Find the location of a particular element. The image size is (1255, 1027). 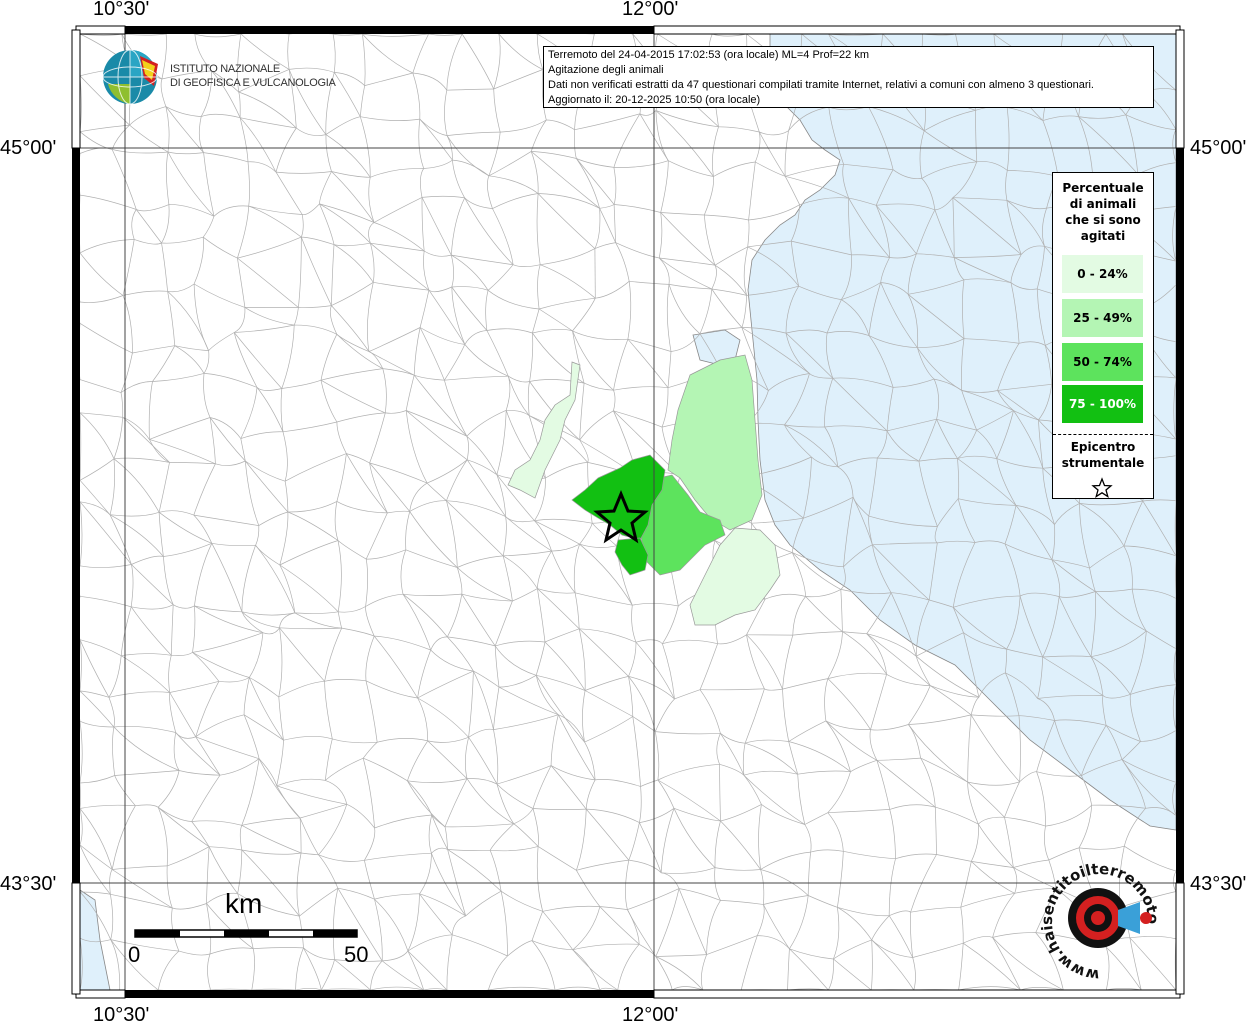

scale-start: 0 is located at coordinates (134, 955).